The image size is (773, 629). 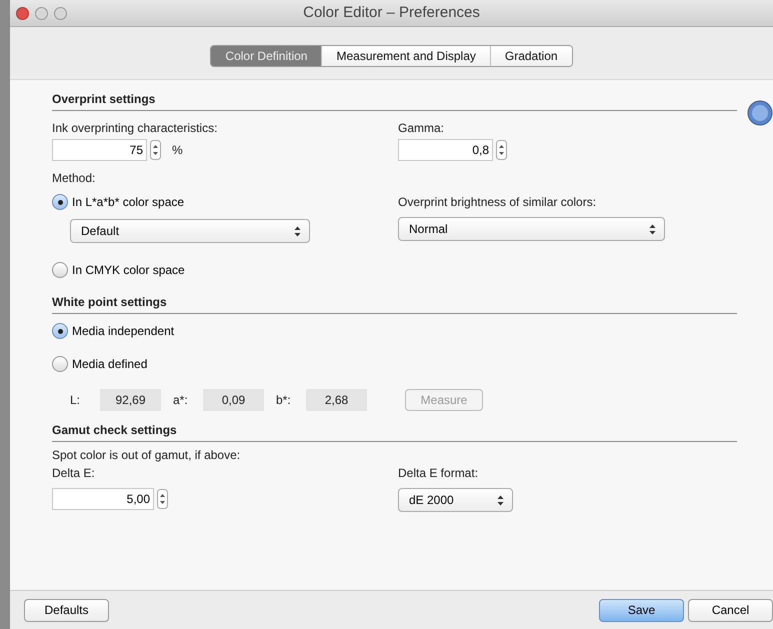 I want to click on field-label: b*:, so click(x=284, y=400).